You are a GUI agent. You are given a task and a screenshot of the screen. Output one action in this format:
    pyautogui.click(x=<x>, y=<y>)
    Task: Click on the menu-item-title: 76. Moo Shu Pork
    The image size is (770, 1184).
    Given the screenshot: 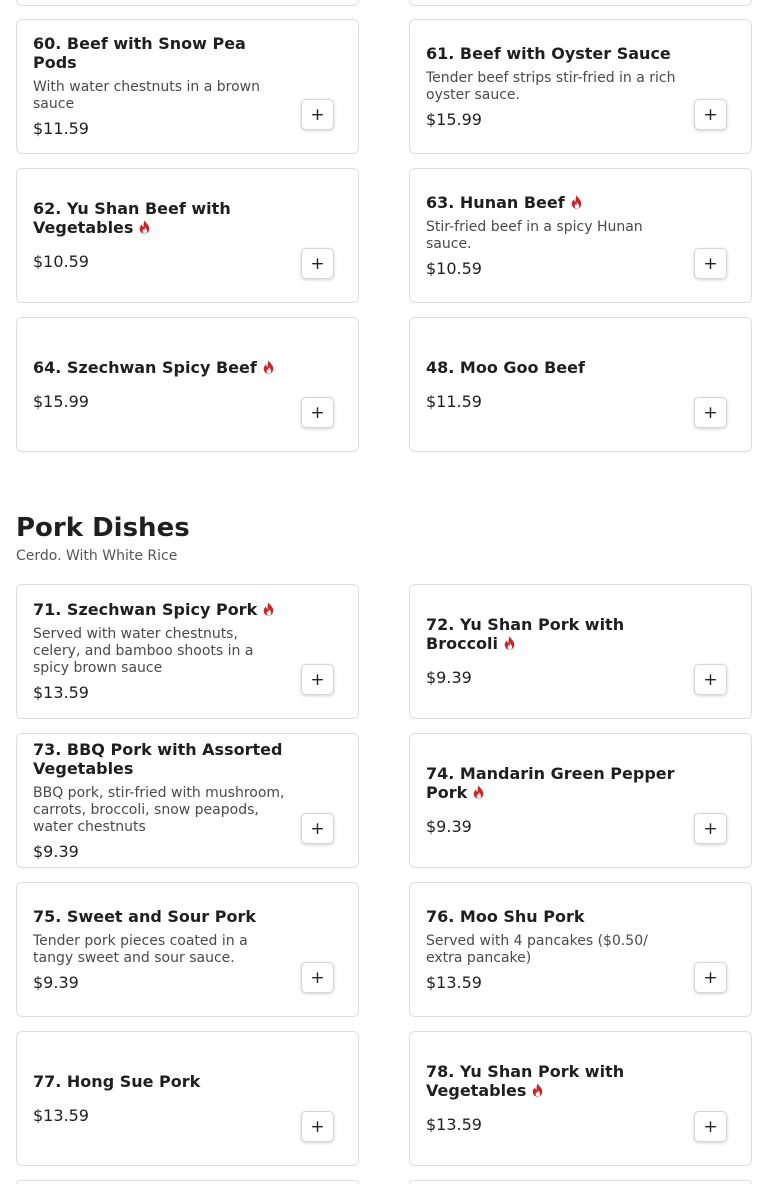 What is the action you would take?
    pyautogui.click(x=505, y=916)
    